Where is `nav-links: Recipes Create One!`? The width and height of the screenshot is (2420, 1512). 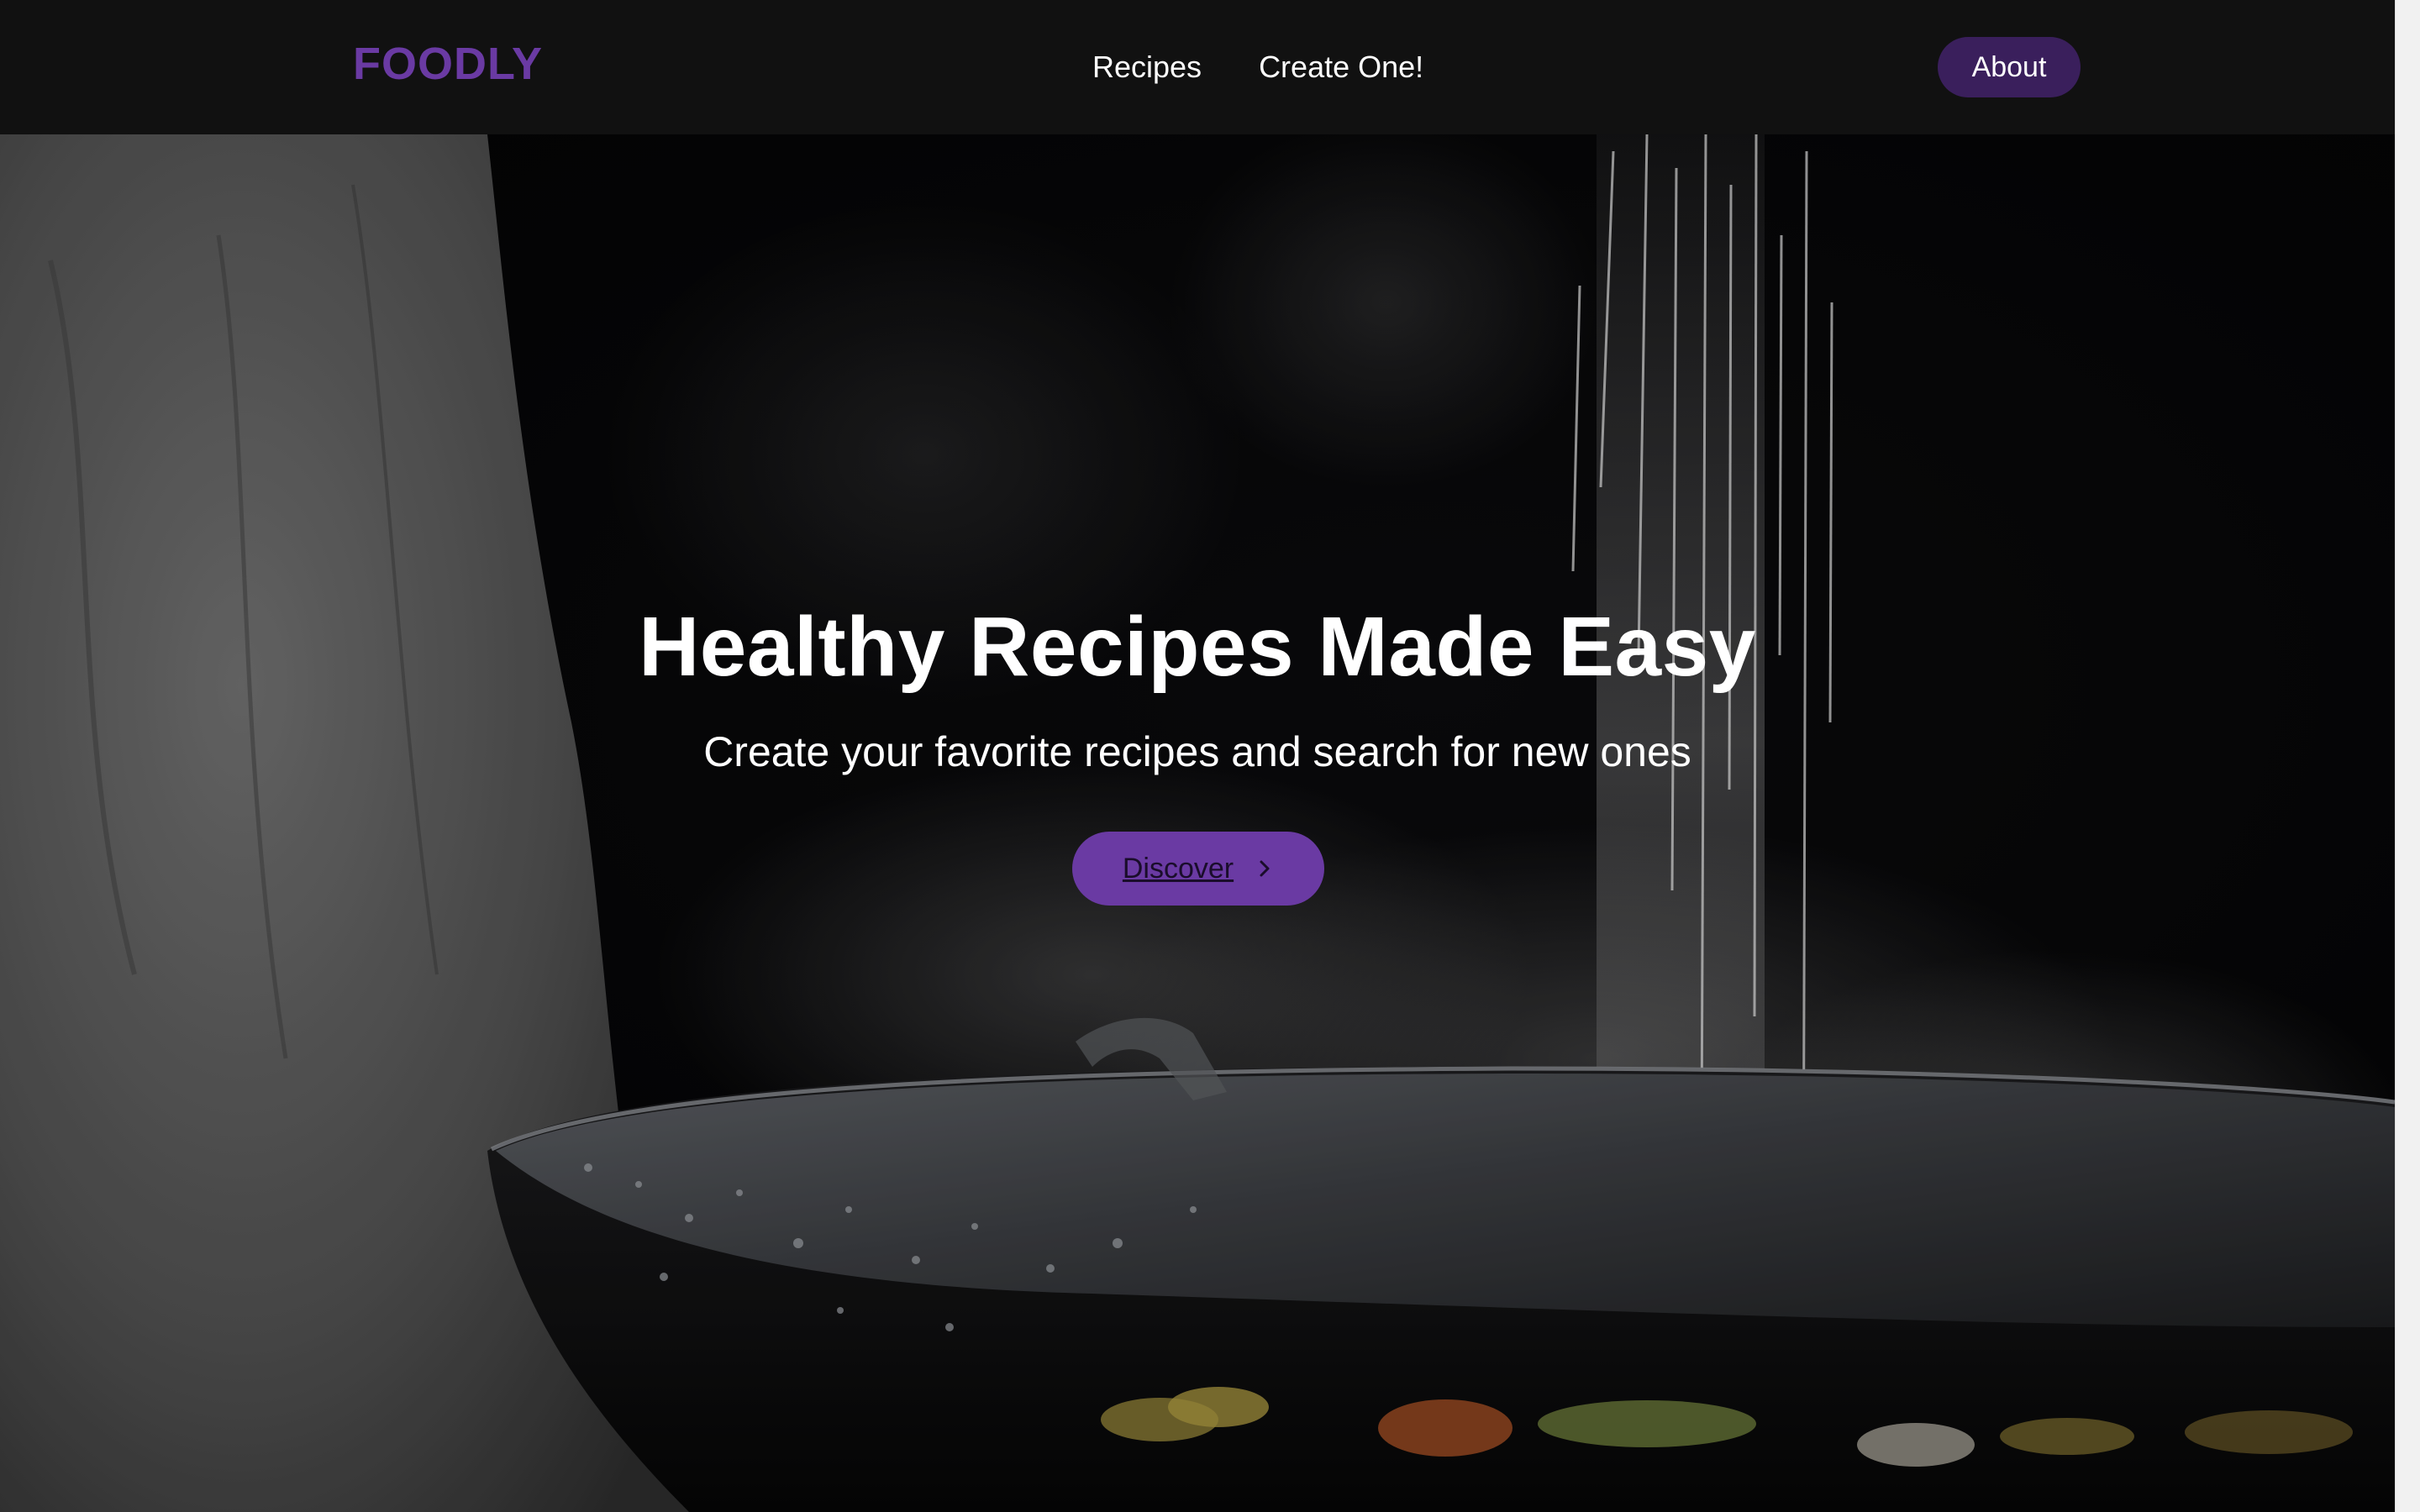
nav-links: Recipes Create One! is located at coordinates (1257, 67).